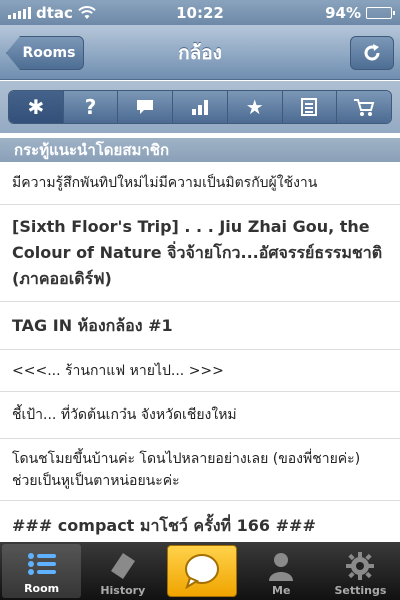  I want to click on status-bar: dtac 10:22 94%, so click(200, 12).